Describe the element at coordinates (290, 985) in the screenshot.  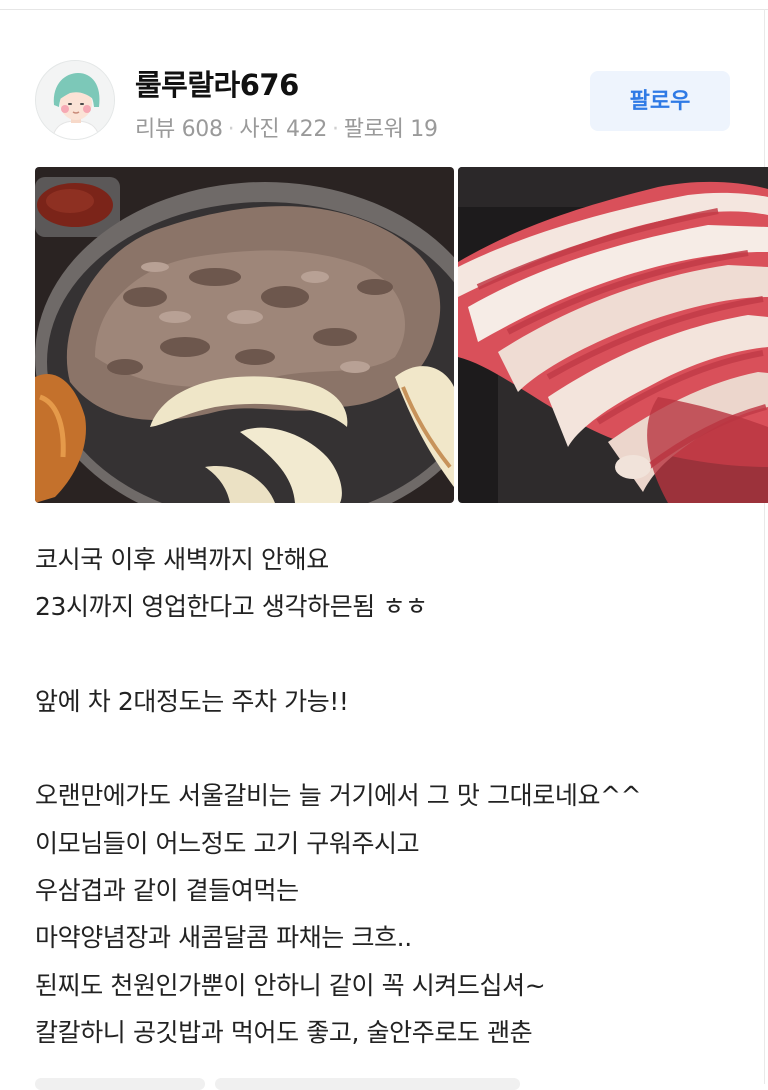
I see `review-line: 된찌도 천원인가뿐이 안하니 같이 꼭 시켜드십셔~` at that location.